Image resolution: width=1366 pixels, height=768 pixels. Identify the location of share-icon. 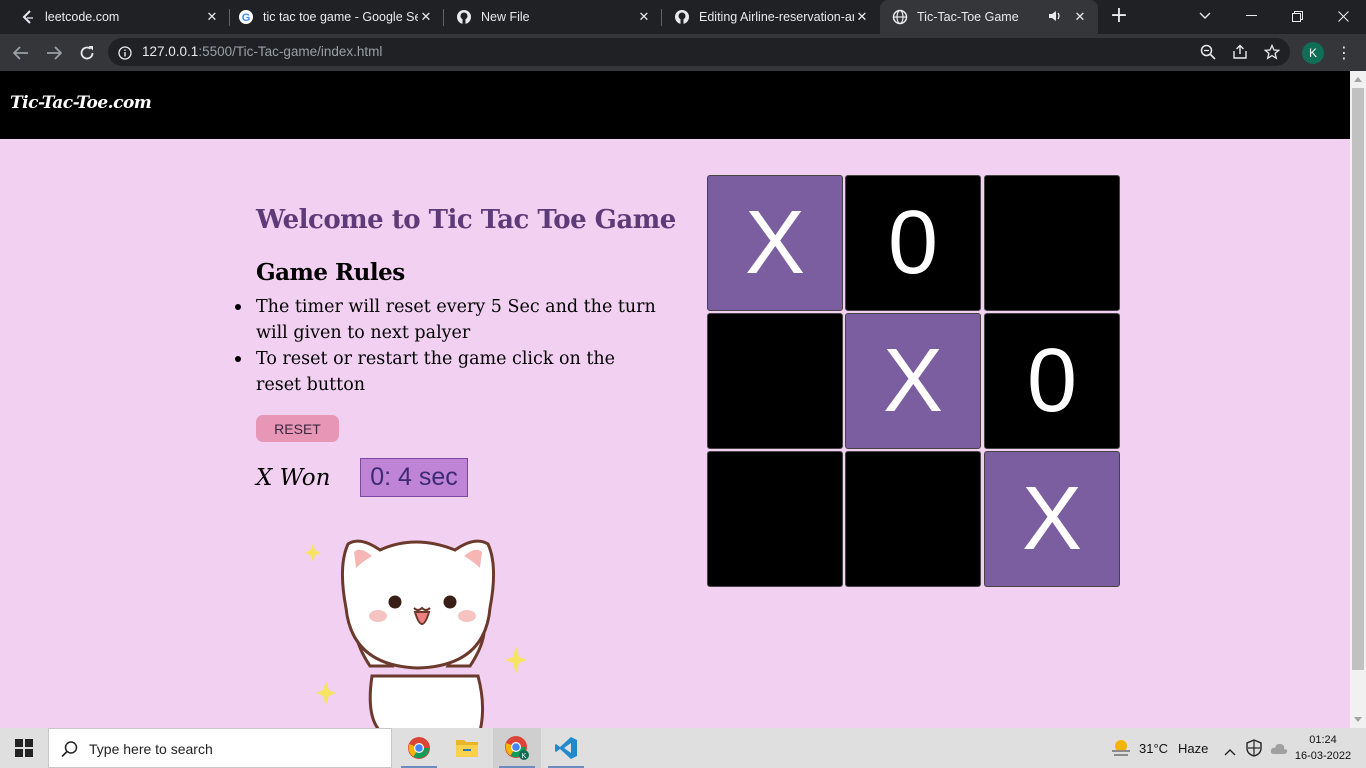
(1240, 52).